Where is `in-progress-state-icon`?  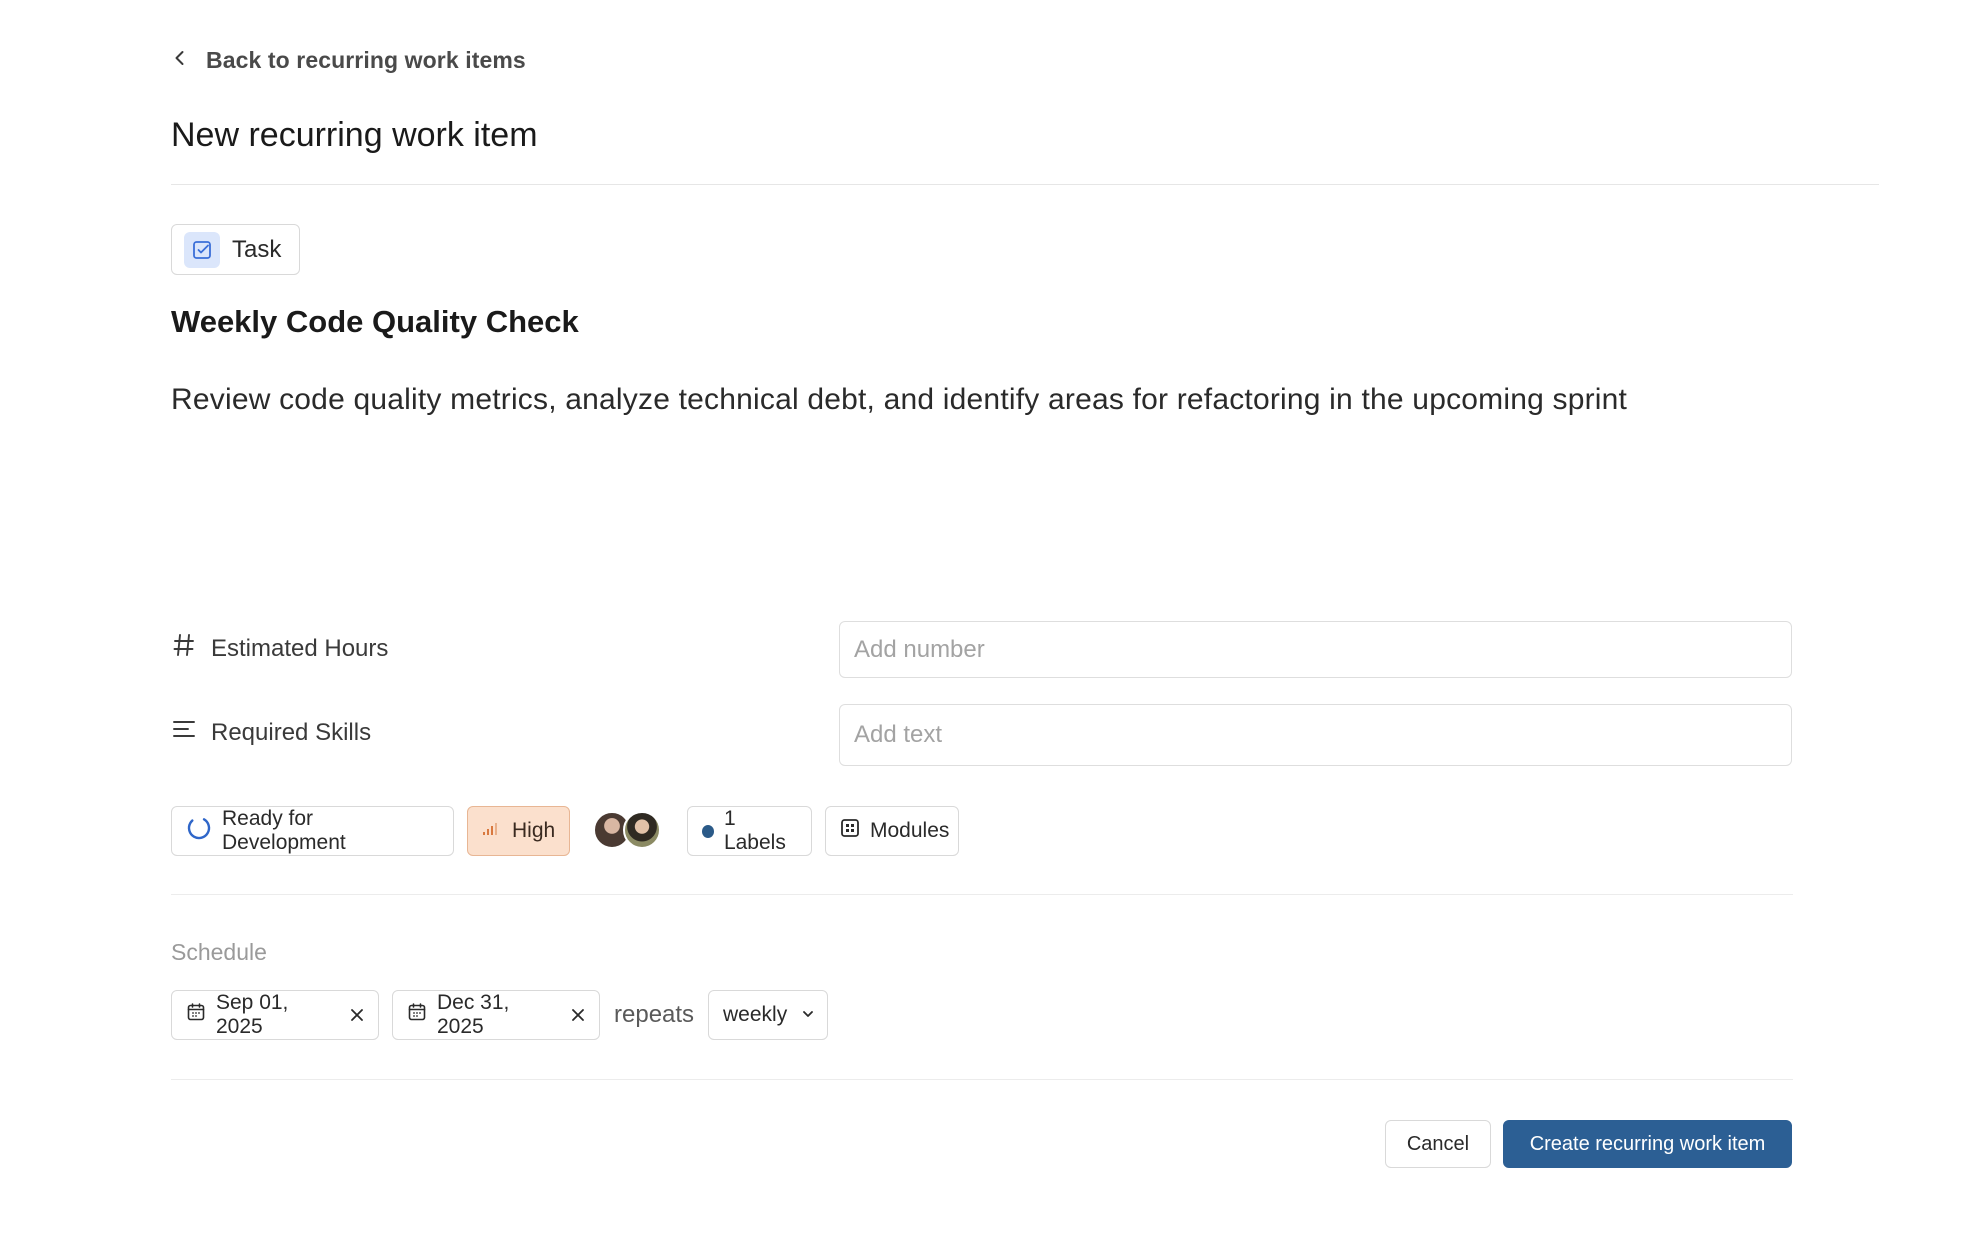
in-progress-state-icon is located at coordinates (199, 831).